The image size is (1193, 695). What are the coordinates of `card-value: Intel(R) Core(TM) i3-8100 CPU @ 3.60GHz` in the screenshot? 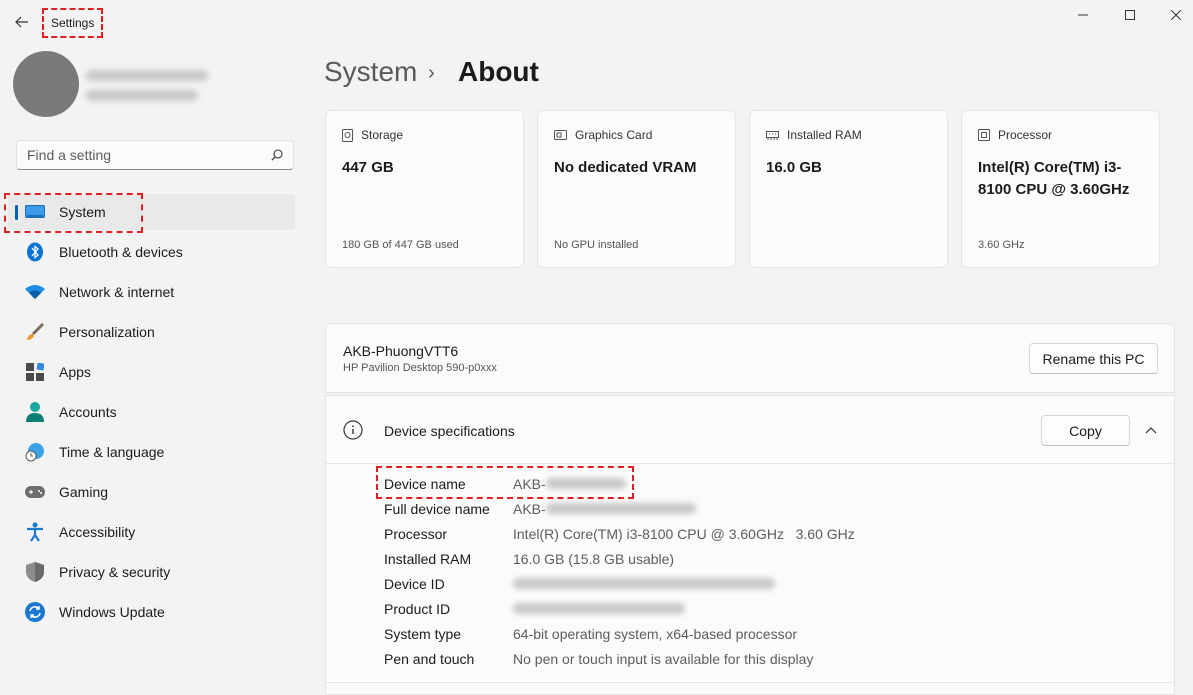 It's located at (1054, 178).